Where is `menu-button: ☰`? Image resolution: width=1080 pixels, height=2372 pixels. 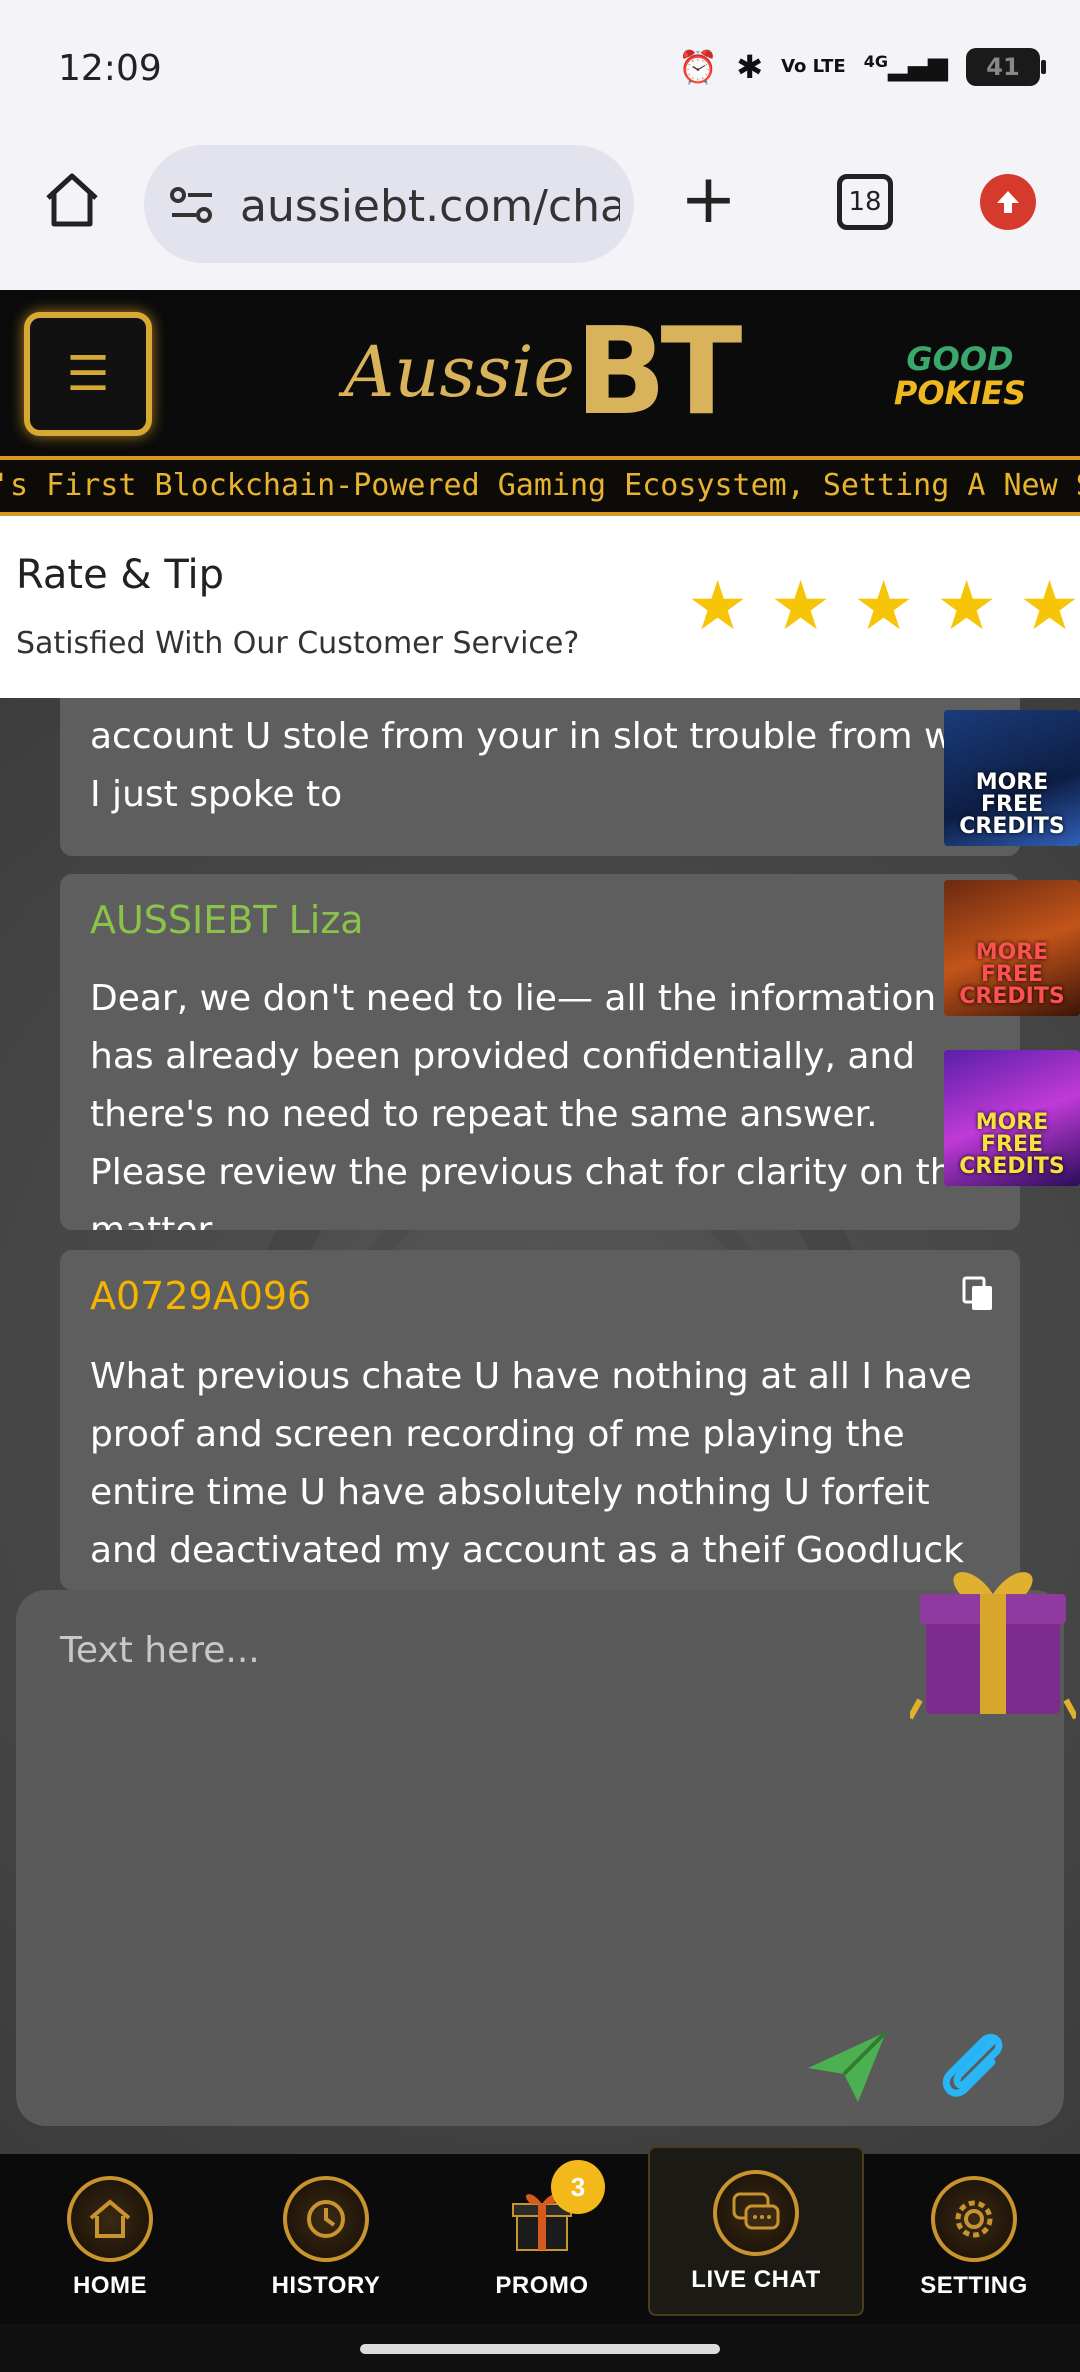 menu-button: ☰ is located at coordinates (88, 374).